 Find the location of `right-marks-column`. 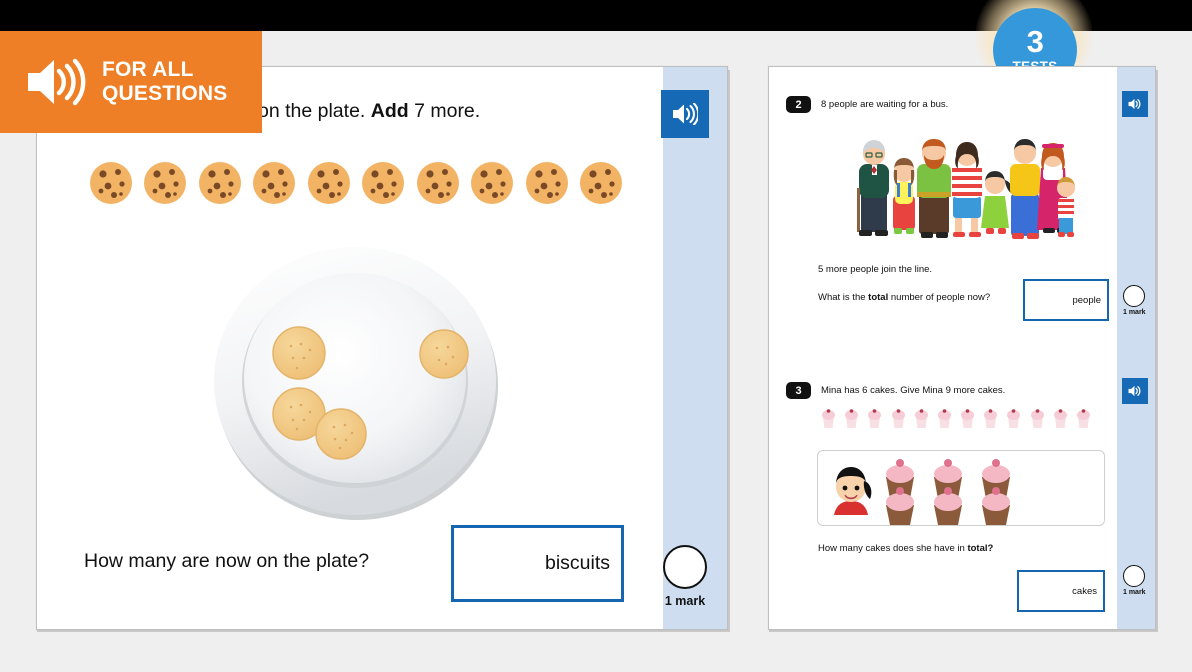

right-marks-column is located at coordinates (1136, 348).